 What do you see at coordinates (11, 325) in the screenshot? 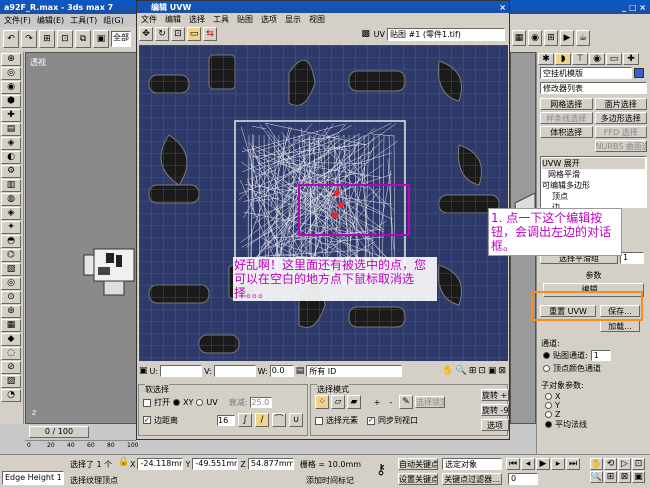
I see `left-tool-20-icon: ▦` at bounding box center [11, 325].